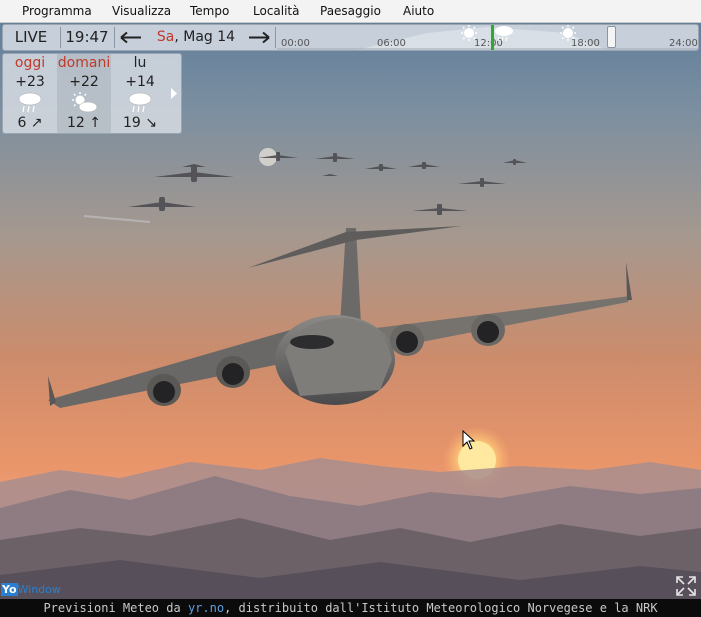 The width and height of the screenshot is (701, 617). Describe the element at coordinates (259, 37) in the screenshot. I see `arrow-right-icon` at that location.